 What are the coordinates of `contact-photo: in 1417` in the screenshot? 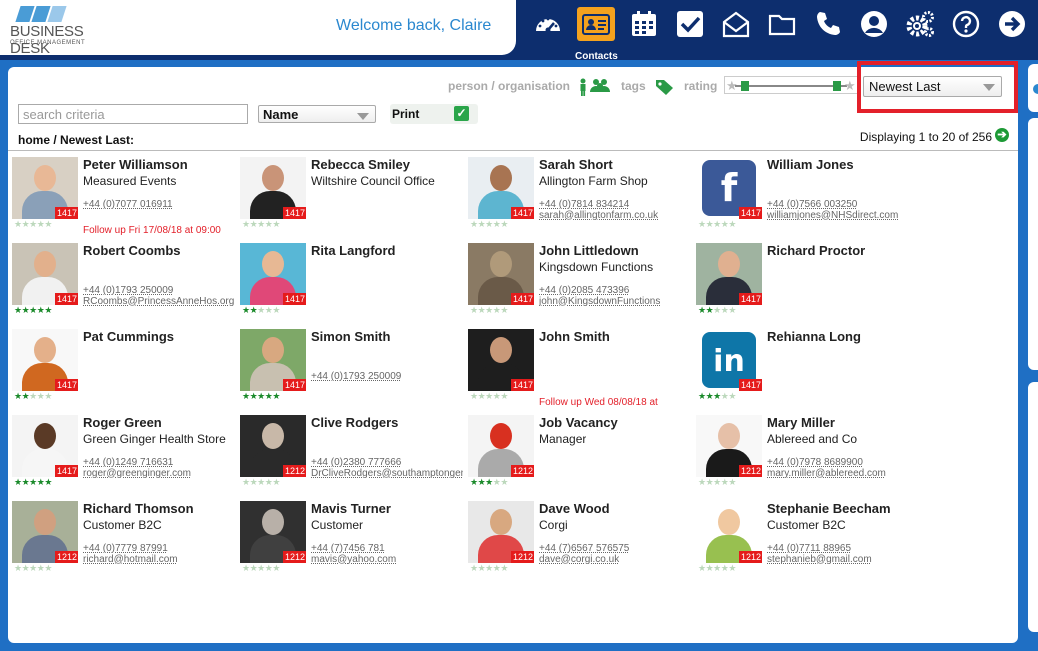 It's located at (729, 360).